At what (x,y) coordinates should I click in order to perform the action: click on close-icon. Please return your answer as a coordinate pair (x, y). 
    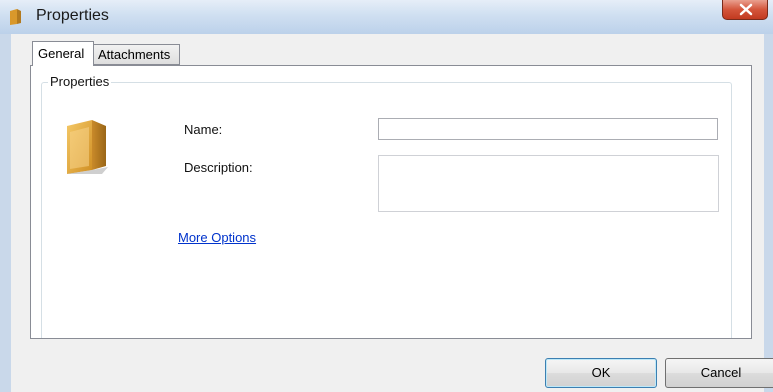
    Looking at the image, I should click on (746, 9).